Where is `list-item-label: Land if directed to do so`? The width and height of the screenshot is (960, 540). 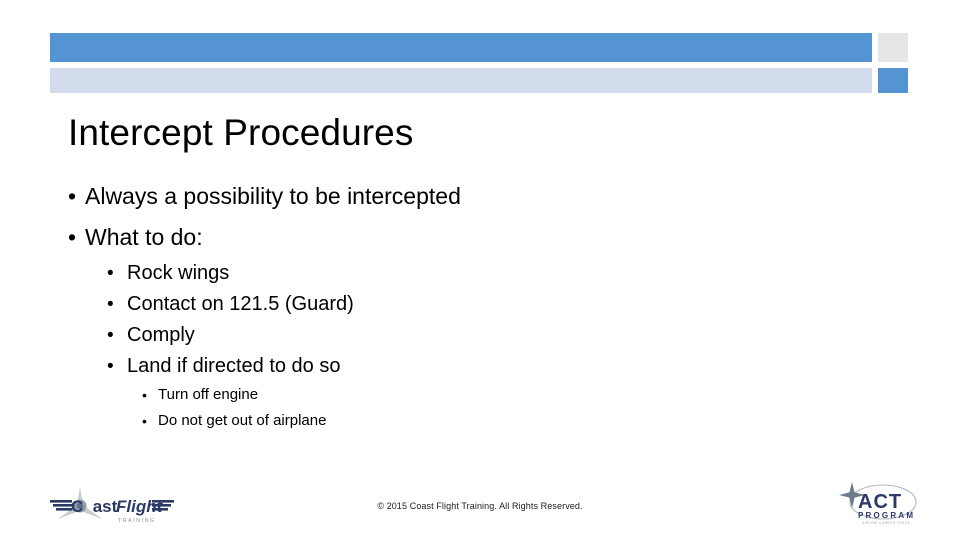
list-item-label: Land if directed to do so is located at coordinates (234, 366).